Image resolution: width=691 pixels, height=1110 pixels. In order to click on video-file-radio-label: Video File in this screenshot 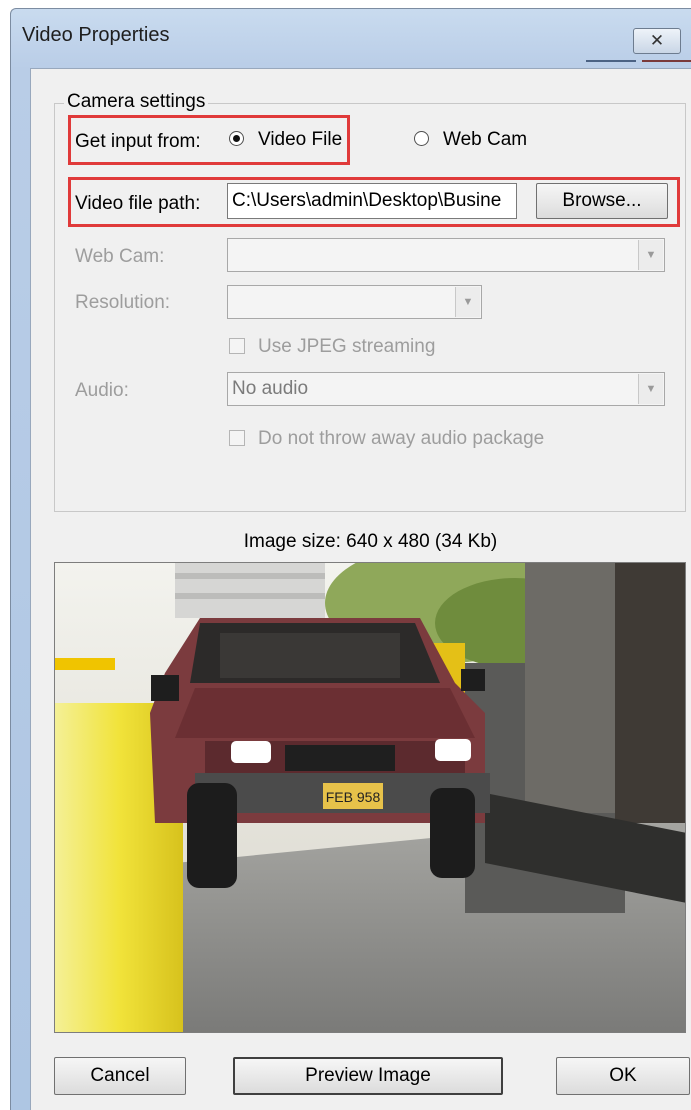, I will do `click(300, 140)`.